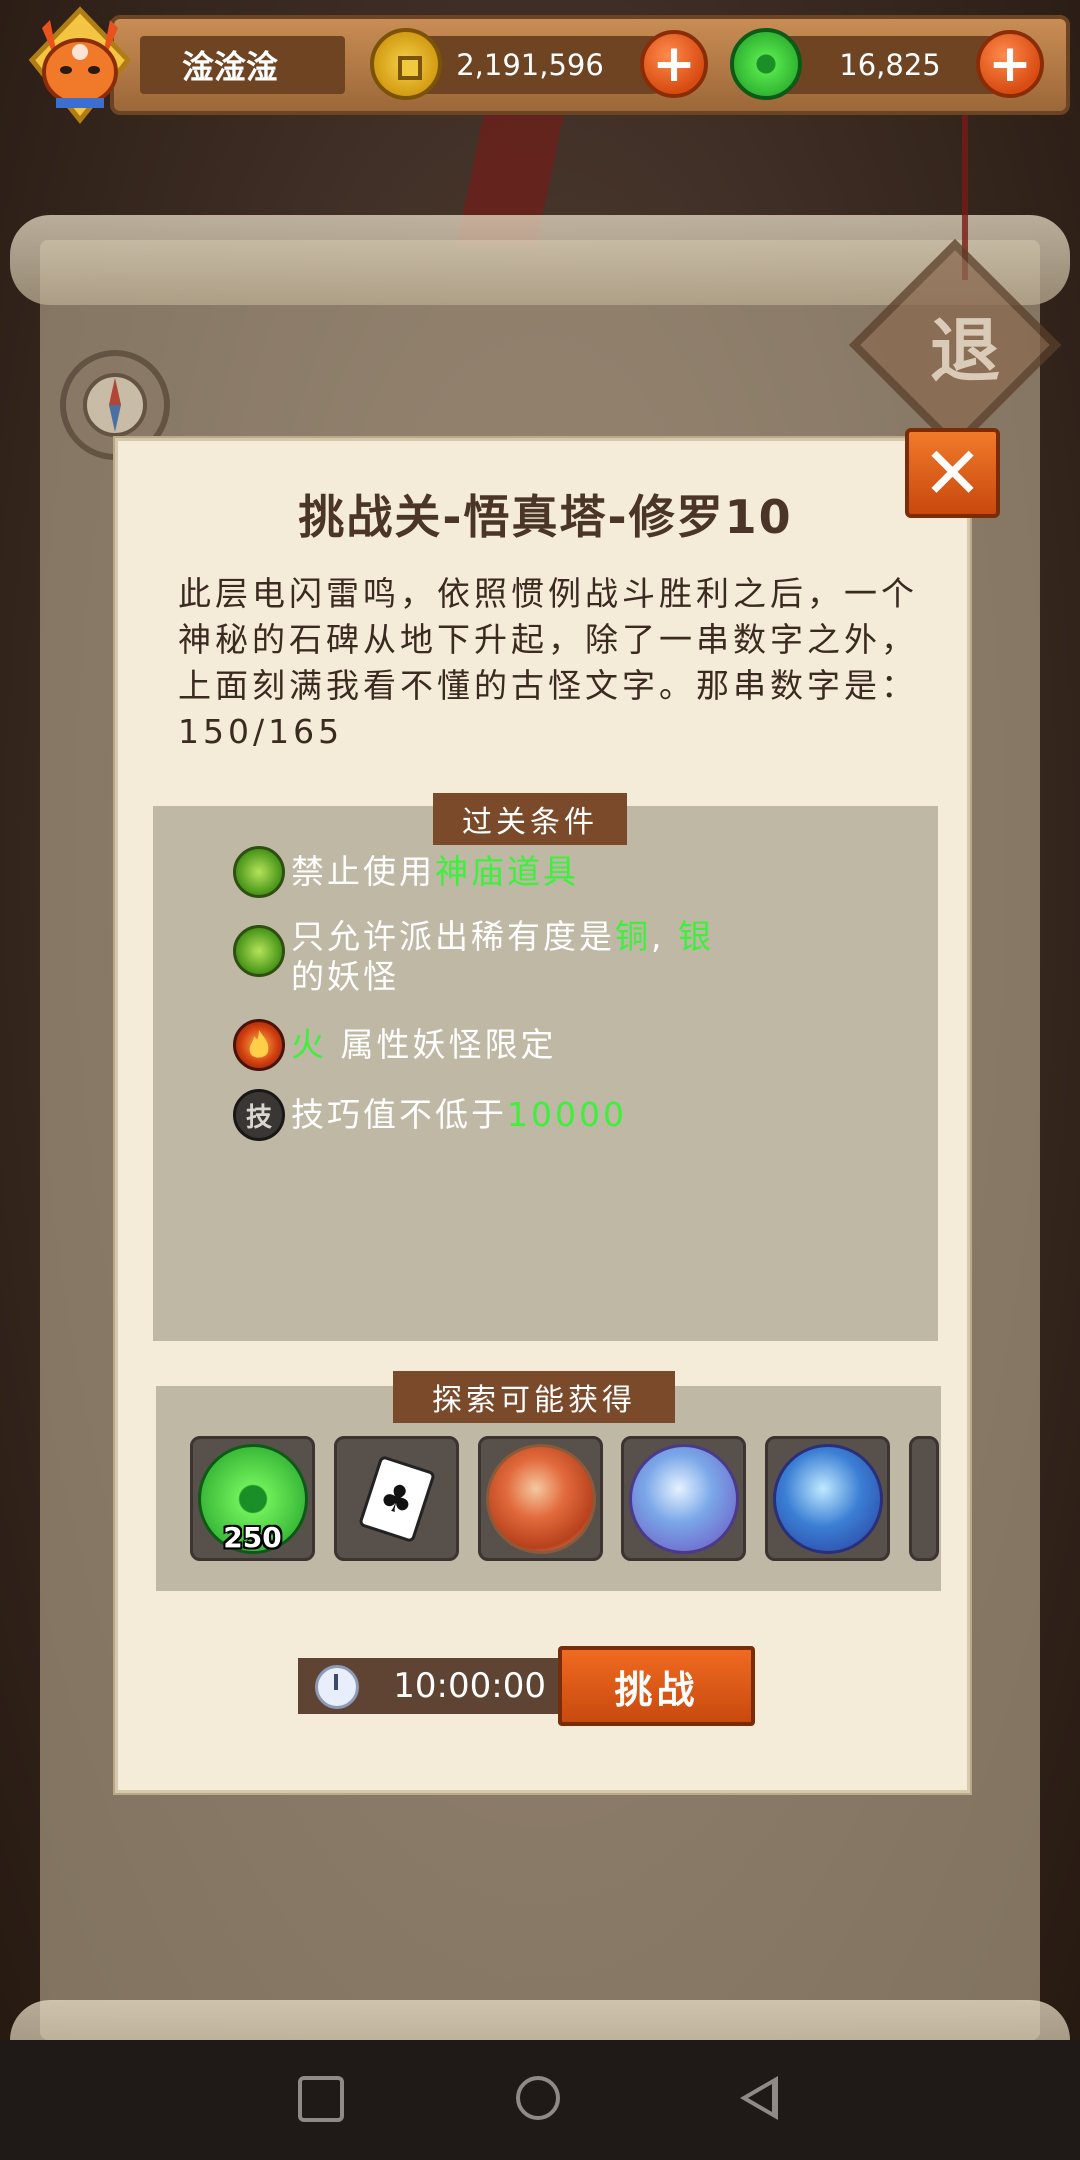 The height and width of the screenshot is (2160, 1080). I want to click on coin-amount: 2,191,596, so click(530, 65).